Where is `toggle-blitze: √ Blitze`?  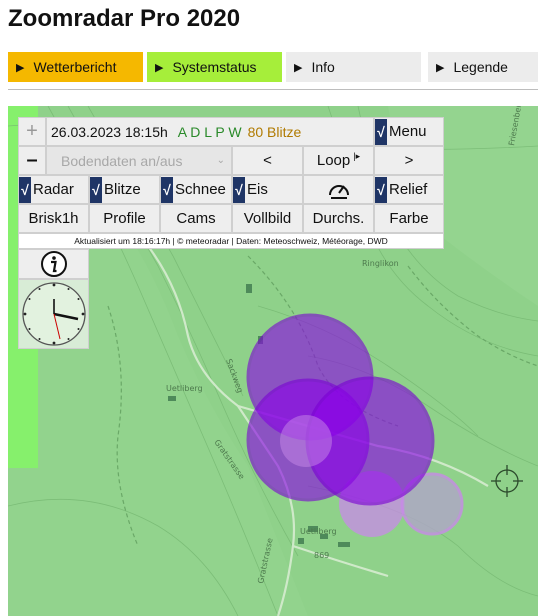 toggle-blitze: √ Blitze is located at coordinates (124, 189).